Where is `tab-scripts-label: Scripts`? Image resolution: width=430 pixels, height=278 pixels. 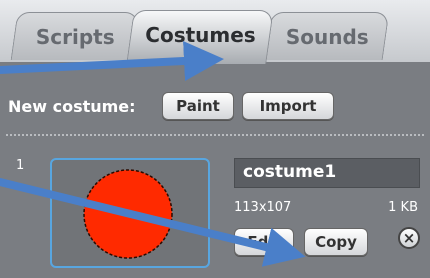 tab-scripts-label: Scripts is located at coordinates (75, 37).